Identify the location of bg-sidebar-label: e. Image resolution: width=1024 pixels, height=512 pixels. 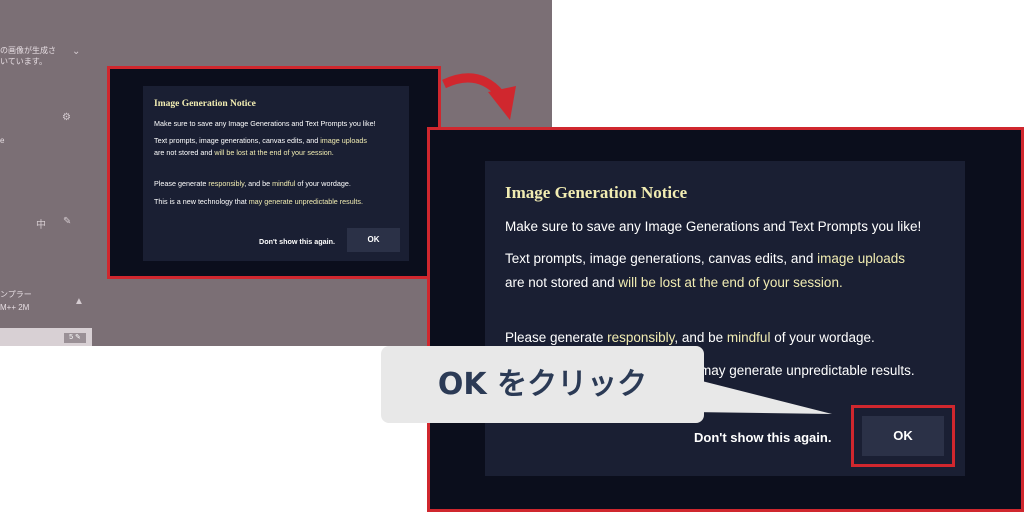
(2, 140).